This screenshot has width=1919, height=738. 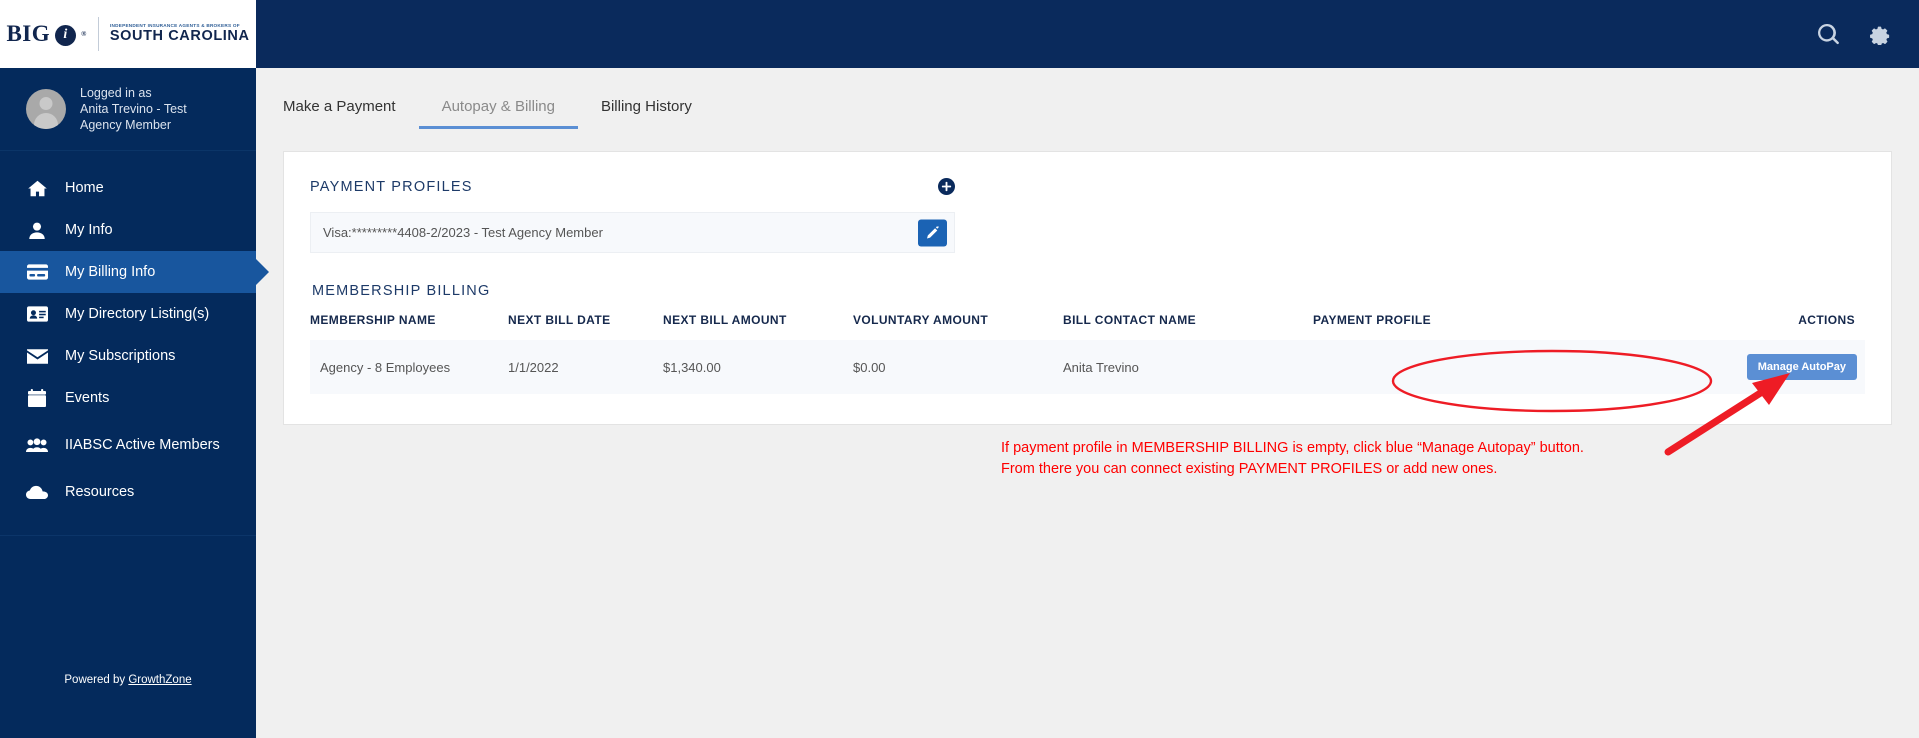 What do you see at coordinates (1879, 34) in the screenshot?
I see `gear-icon` at bounding box center [1879, 34].